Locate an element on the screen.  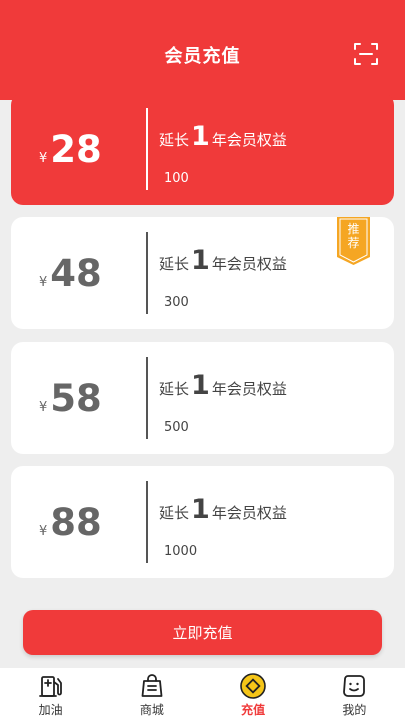
scan-icon is located at coordinates (366, 54).